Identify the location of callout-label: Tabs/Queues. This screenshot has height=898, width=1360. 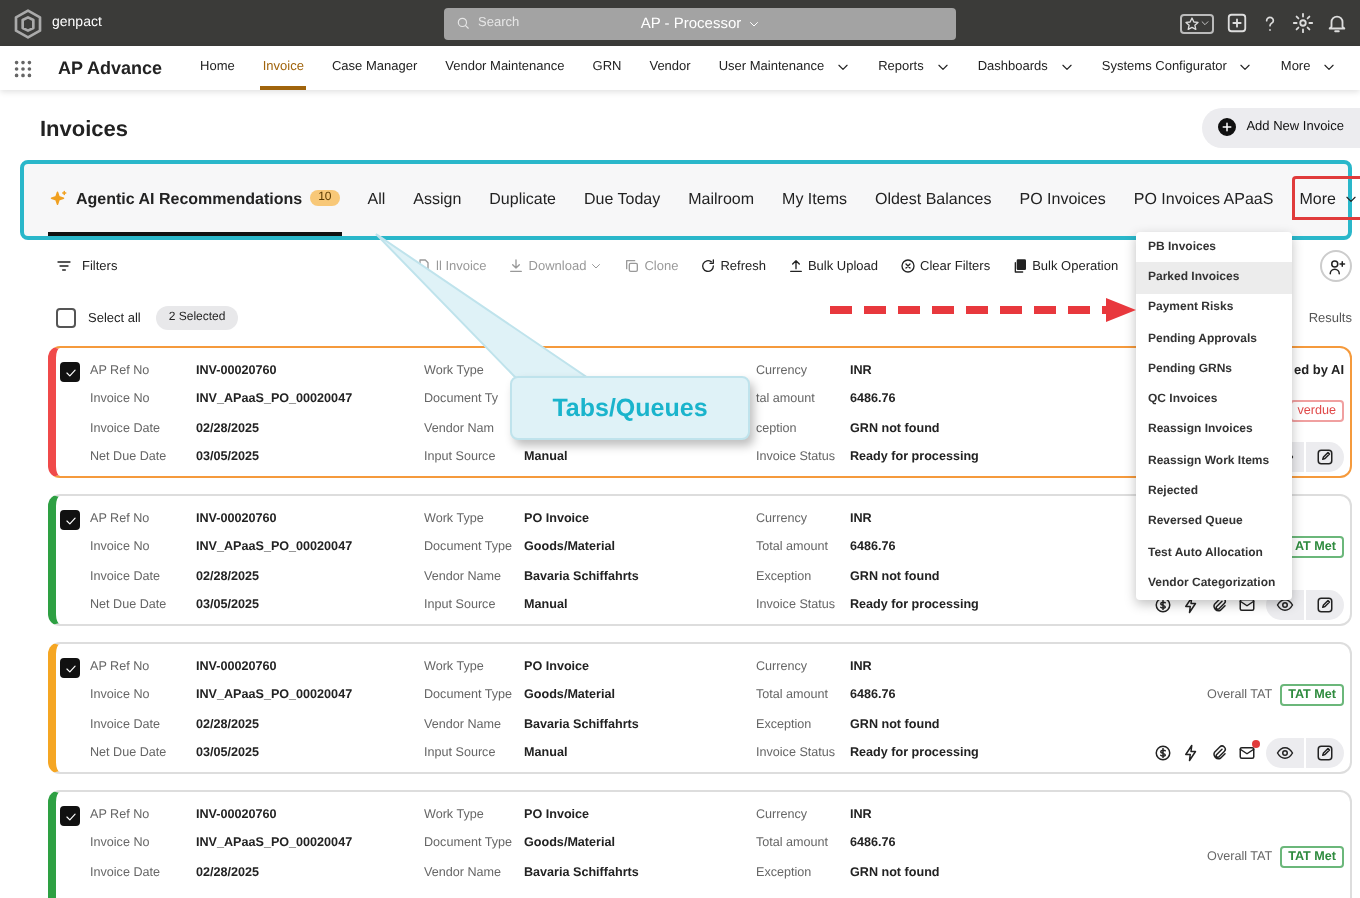
(630, 408).